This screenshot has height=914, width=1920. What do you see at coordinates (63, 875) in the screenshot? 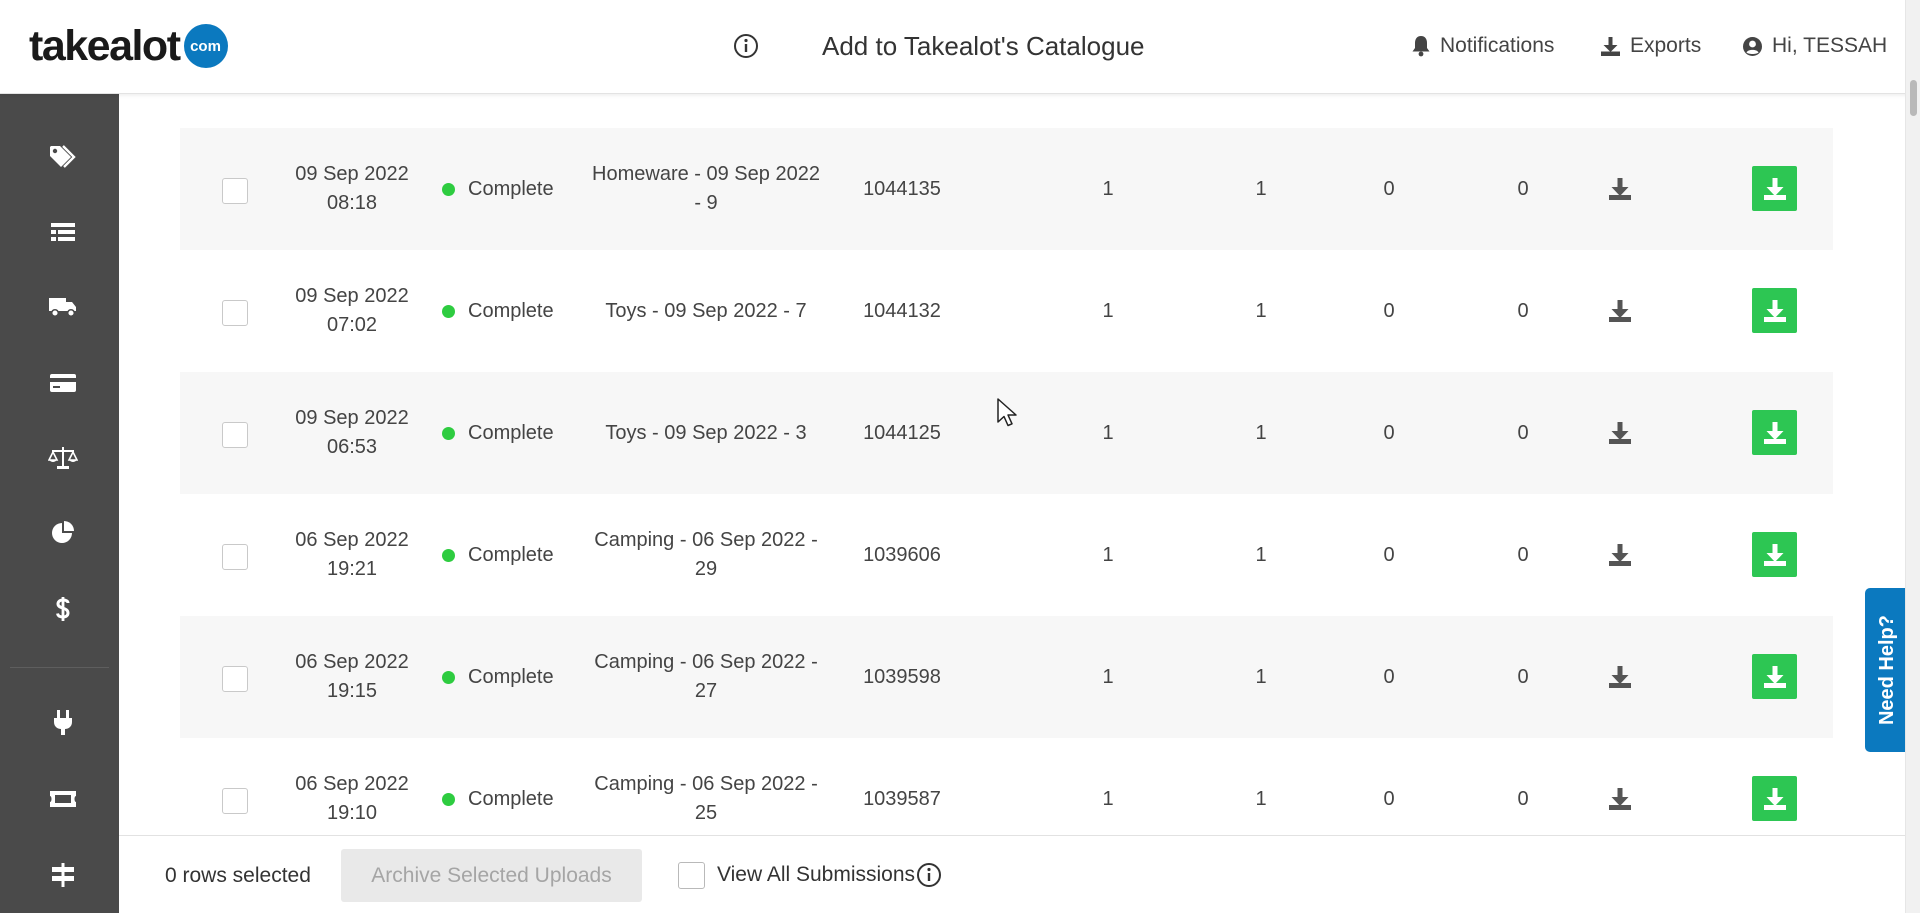
I see `signpost-icon` at bounding box center [63, 875].